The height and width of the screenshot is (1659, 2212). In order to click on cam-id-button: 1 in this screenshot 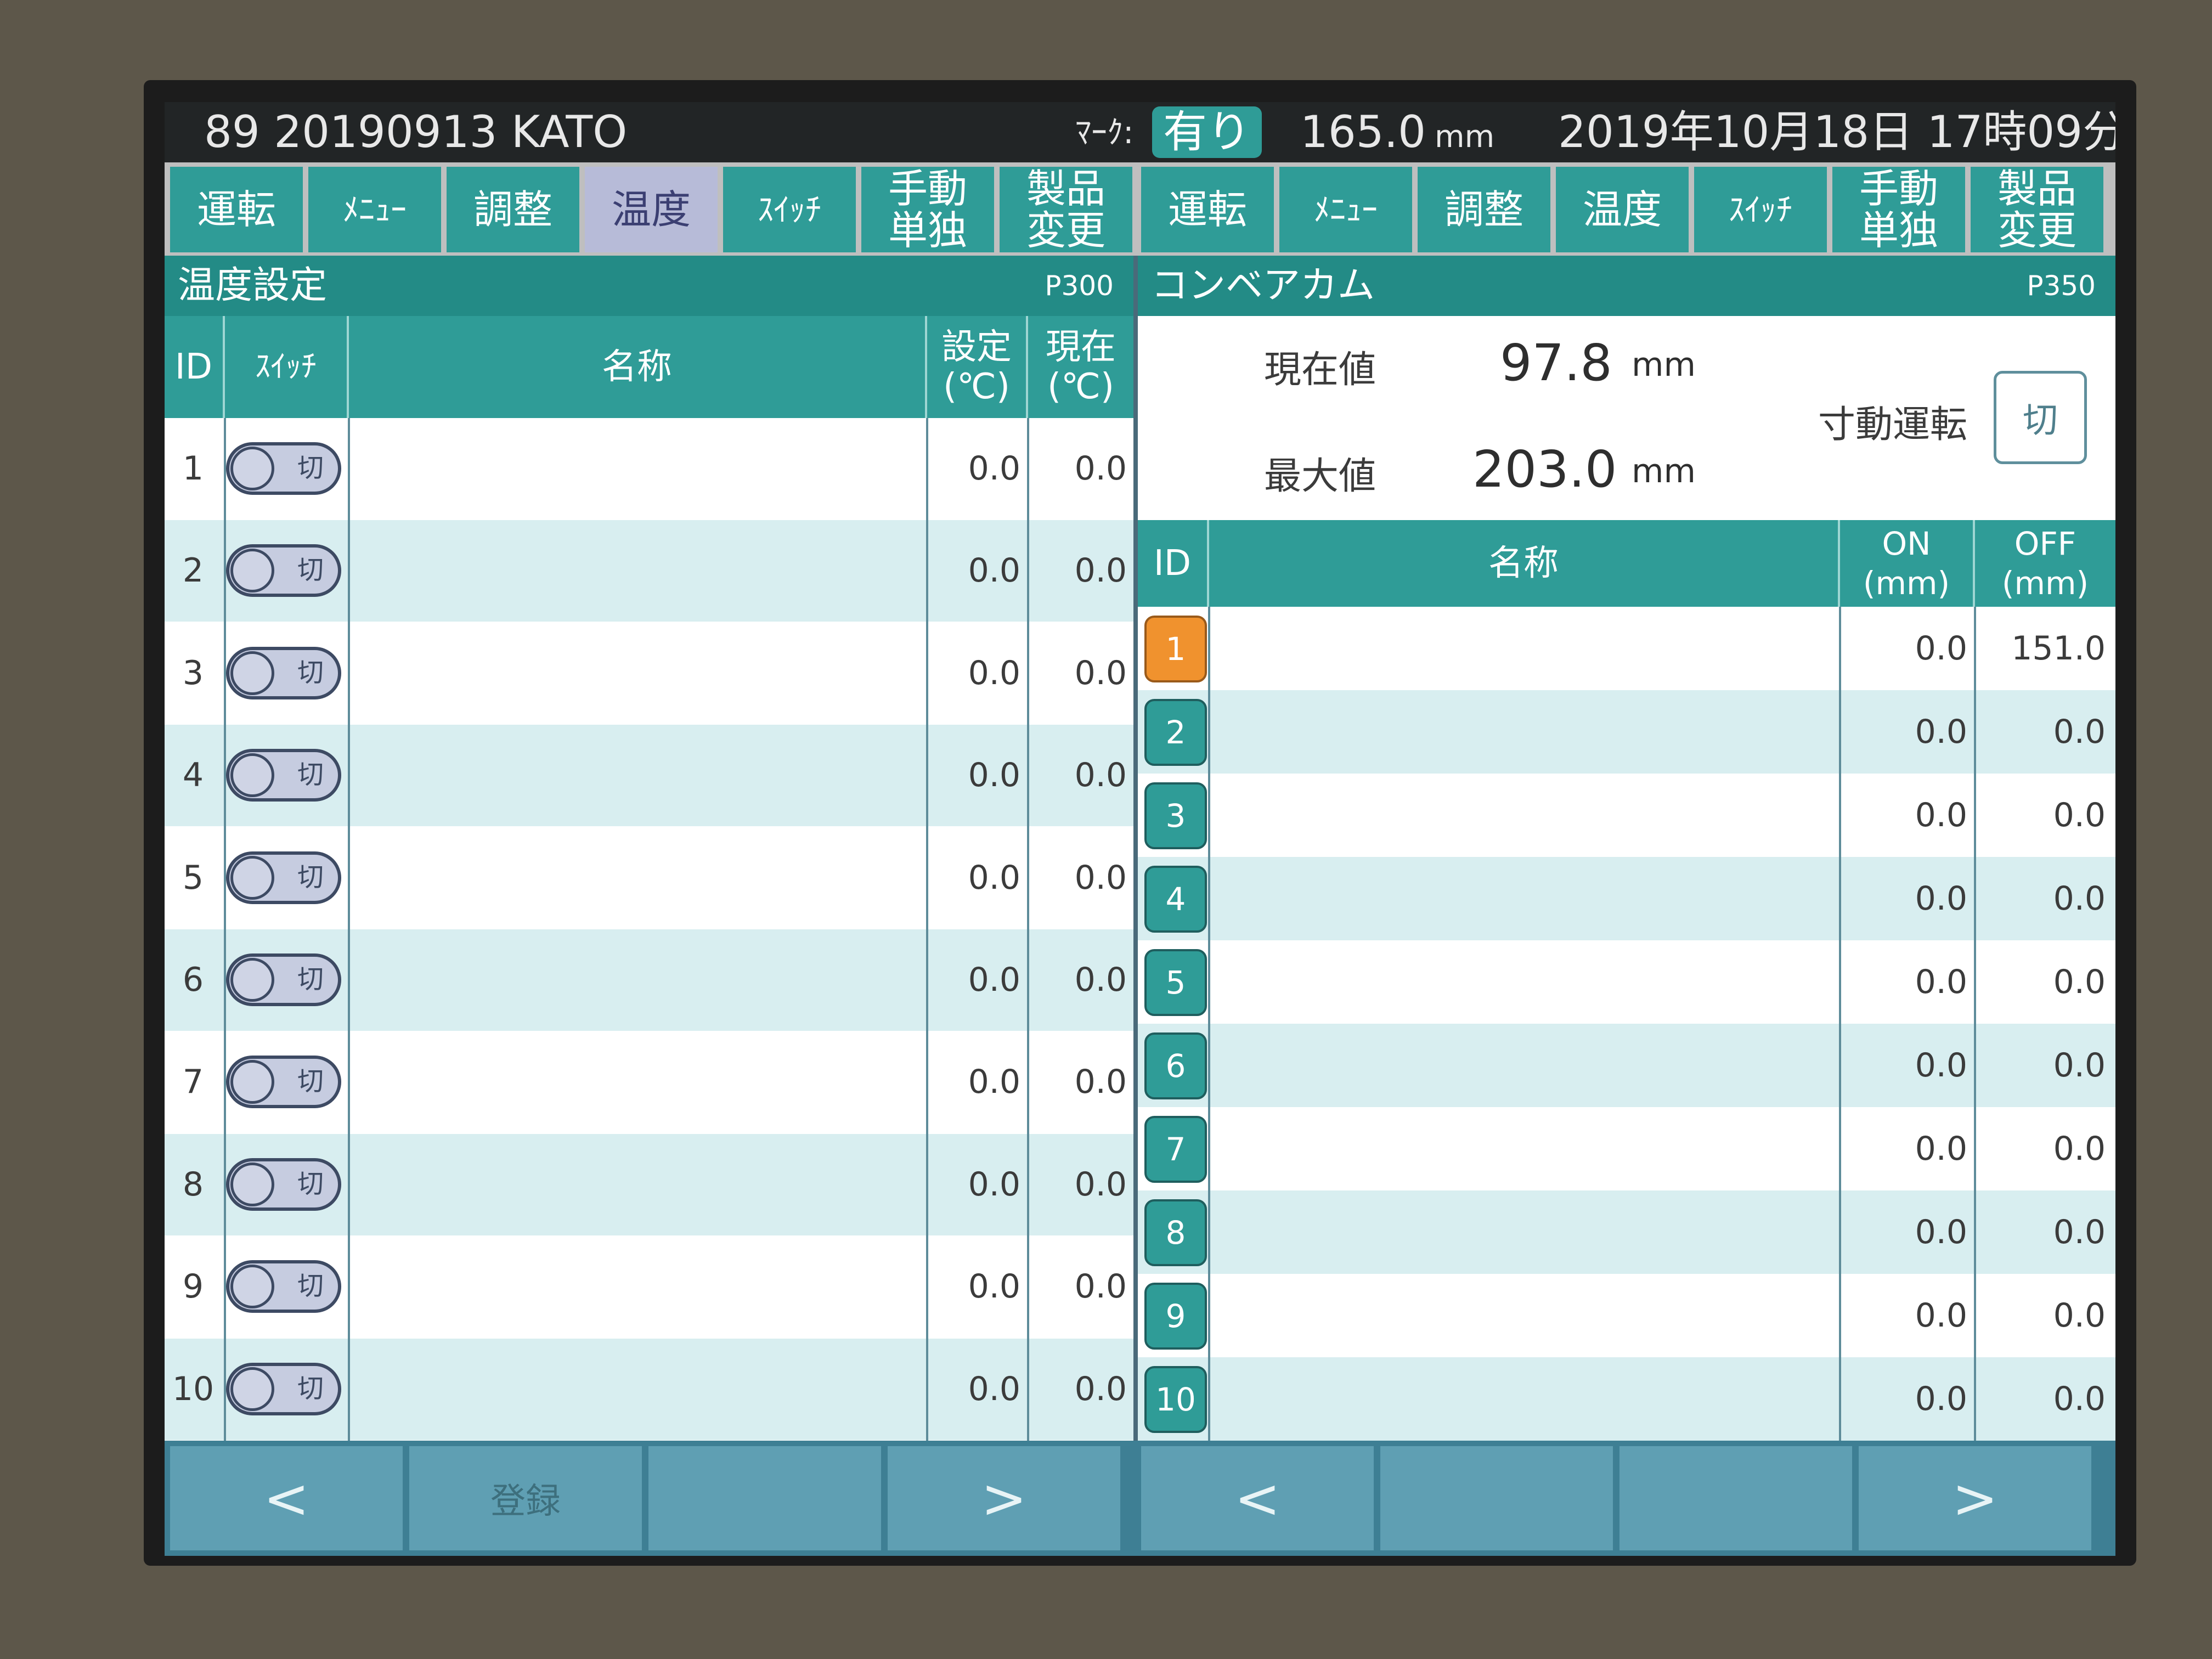, I will do `click(1176, 649)`.